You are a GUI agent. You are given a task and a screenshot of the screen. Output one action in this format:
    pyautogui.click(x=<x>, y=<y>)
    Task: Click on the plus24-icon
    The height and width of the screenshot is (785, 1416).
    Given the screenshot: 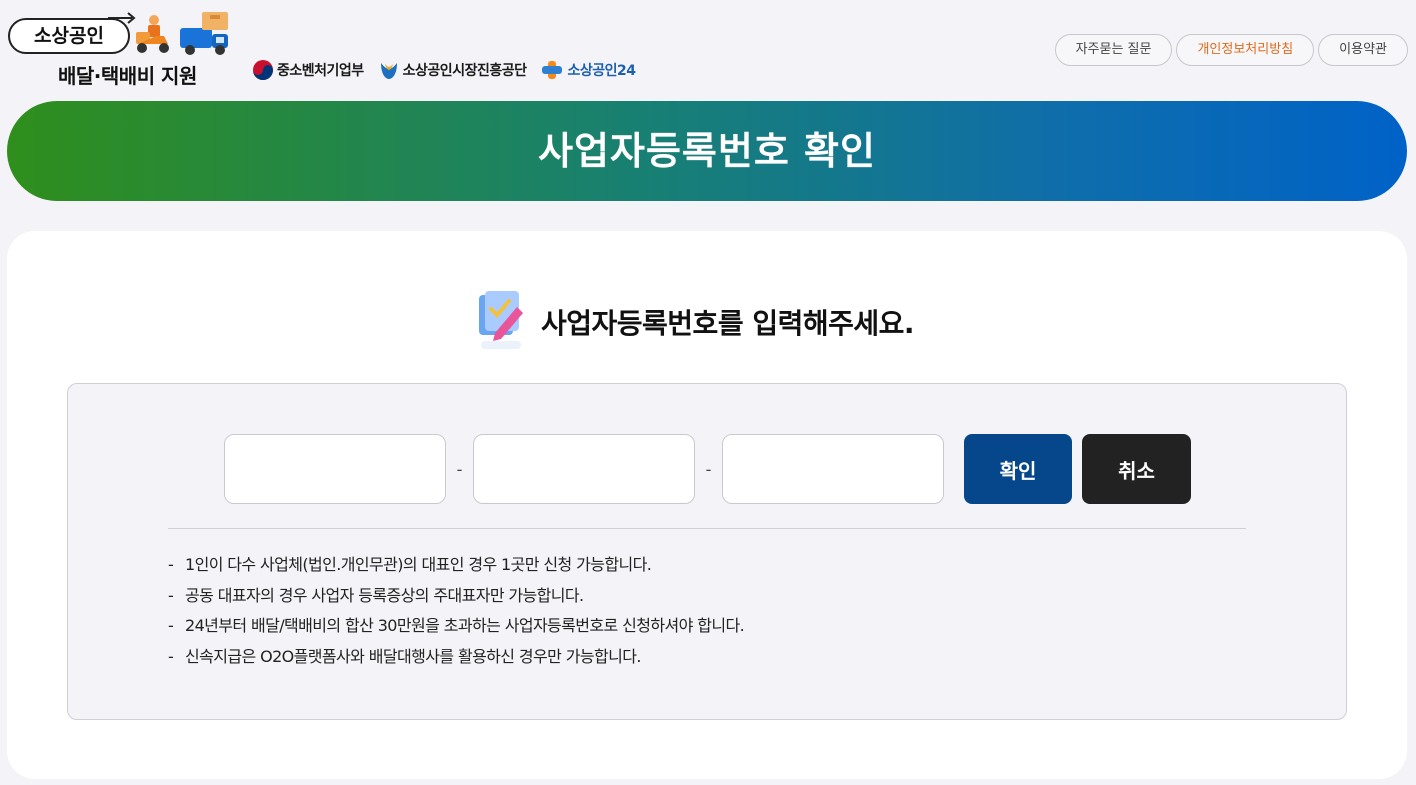 What is the action you would take?
    pyautogui.click(x=552, y=70)
    